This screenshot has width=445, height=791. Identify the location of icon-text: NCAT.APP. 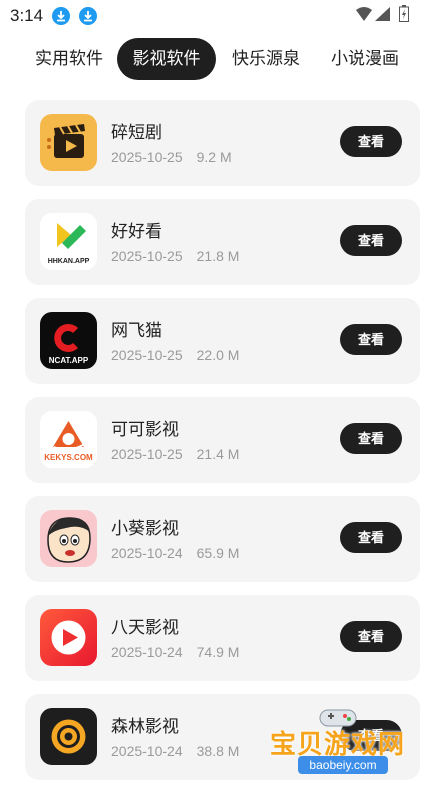
(69, 360).